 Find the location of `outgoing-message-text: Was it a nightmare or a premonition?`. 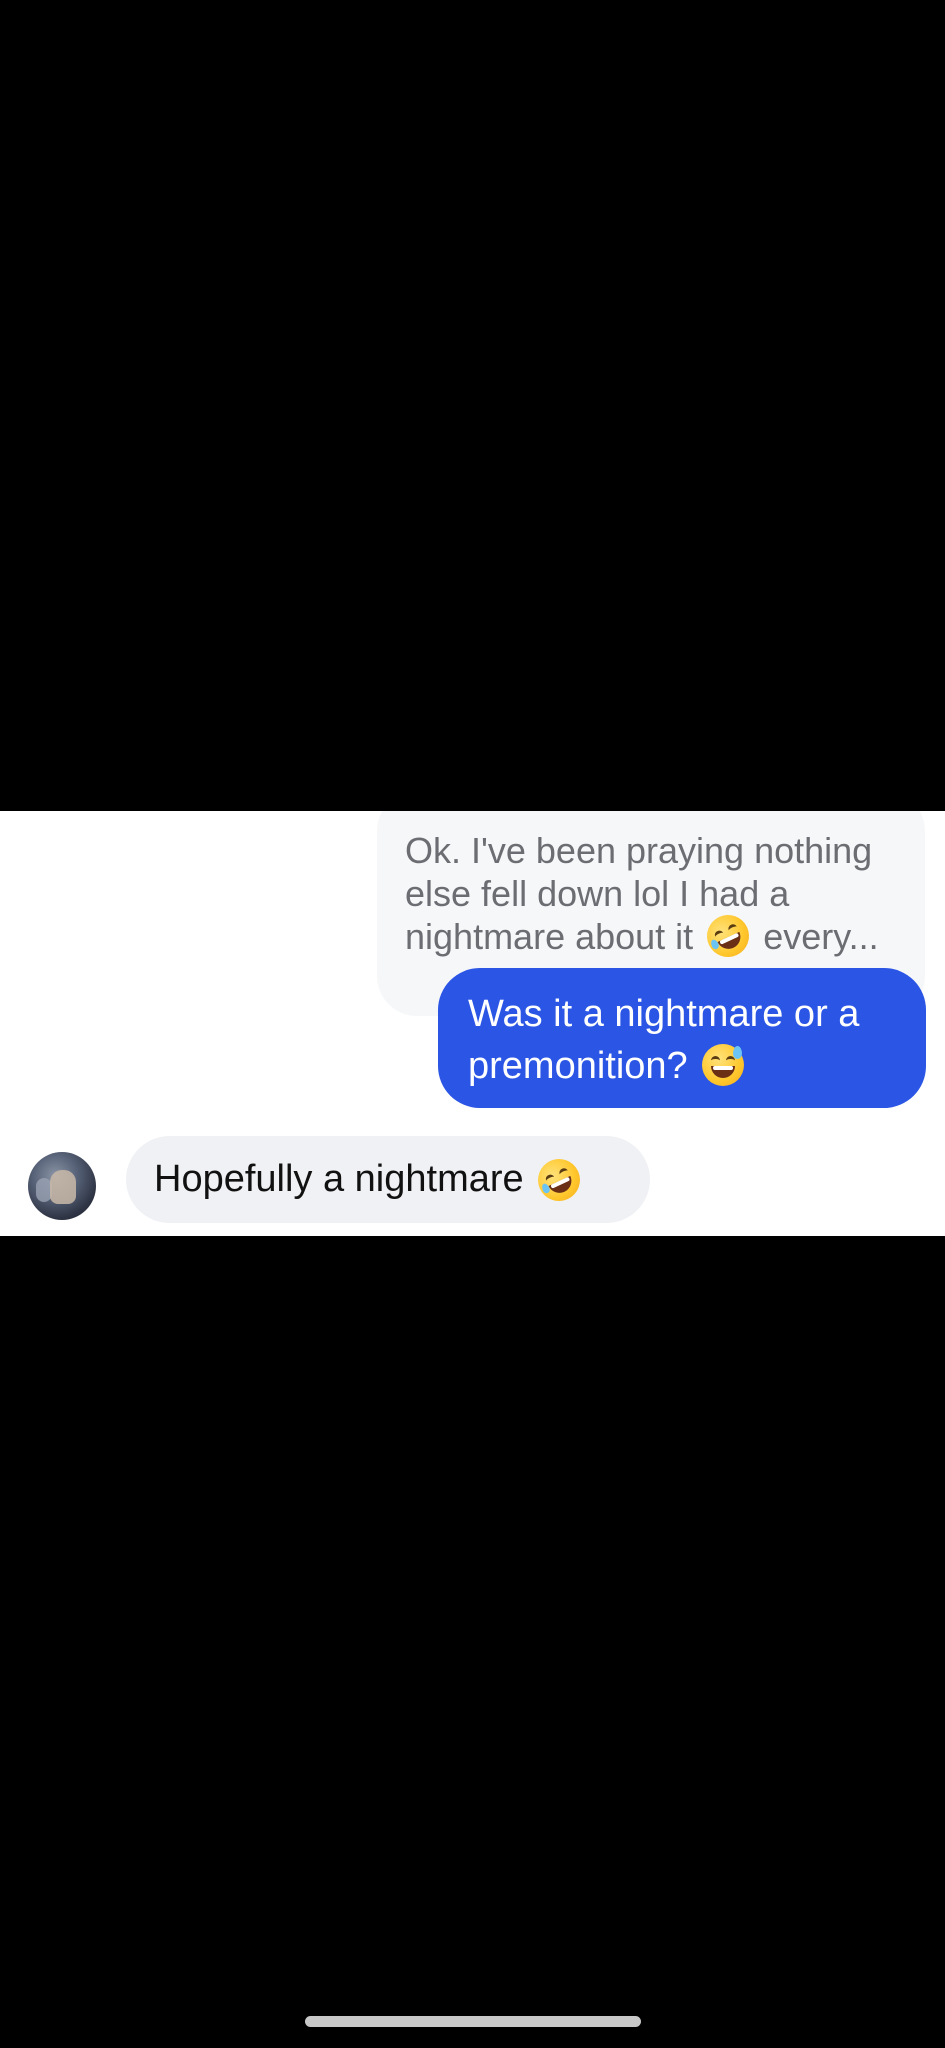

outgoing-message-text: Was it a nightmare or a premonition? is located at coordinates (684, 1040).